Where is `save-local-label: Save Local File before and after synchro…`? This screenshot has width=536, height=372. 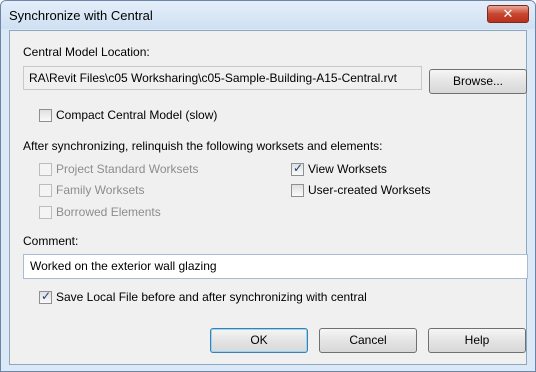
save-local-label: Save Local File before and after synchro… is located at coordinates (211, 297).